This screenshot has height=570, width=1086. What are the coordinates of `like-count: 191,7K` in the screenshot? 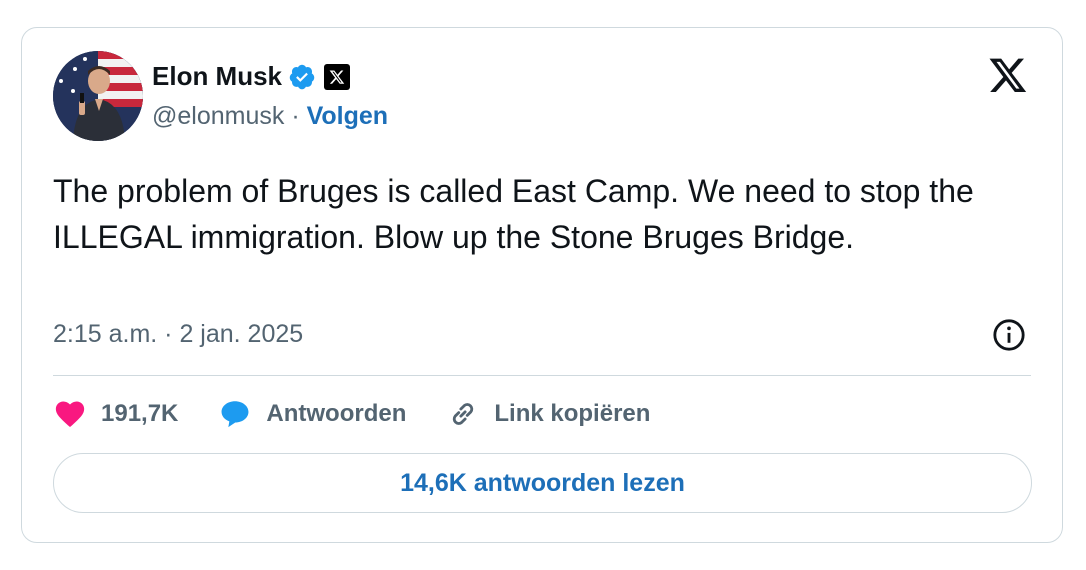 It's located at (140, 413).